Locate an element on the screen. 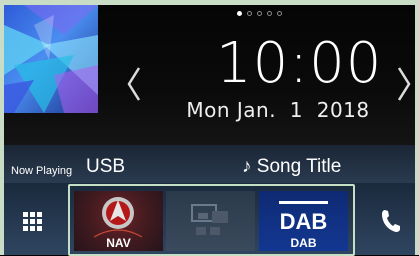 The width and height of the screenshot is (419, 256). now-playing-label: Now Playing is located at coordinates (42, 171).